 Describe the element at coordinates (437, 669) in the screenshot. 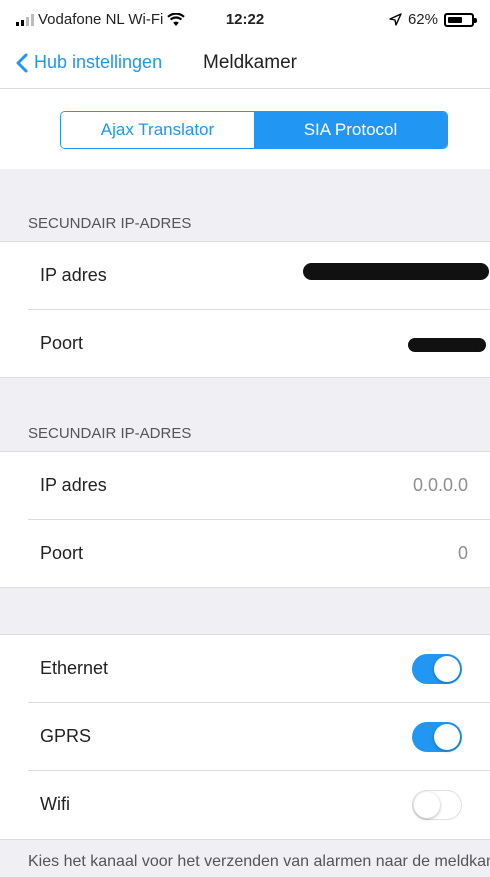

I see `ethernet-toggle` at that location.